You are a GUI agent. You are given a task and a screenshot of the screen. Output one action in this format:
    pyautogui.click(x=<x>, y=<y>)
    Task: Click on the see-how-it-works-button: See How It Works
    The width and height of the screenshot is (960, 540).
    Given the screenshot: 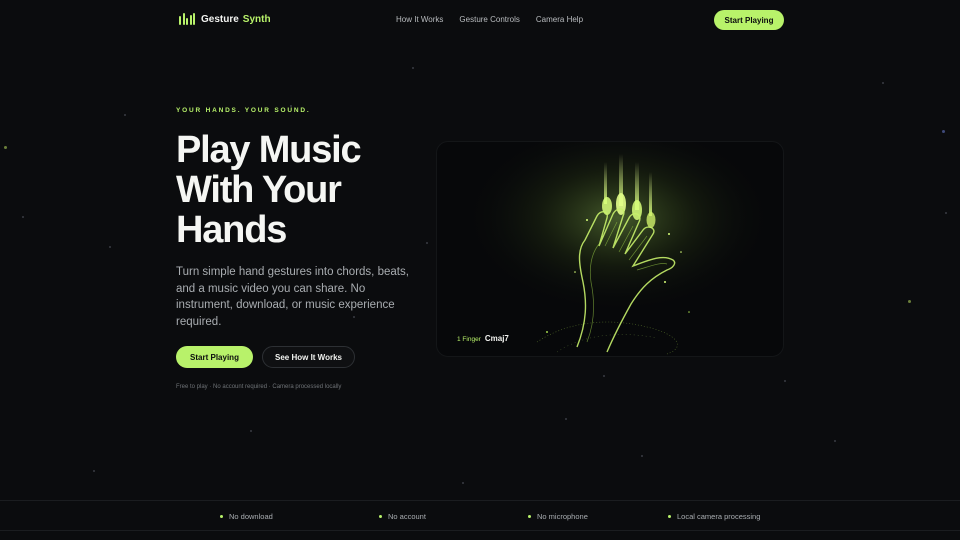 What is the action you would take?
    pyautogui.click(x=308, y=357)
    